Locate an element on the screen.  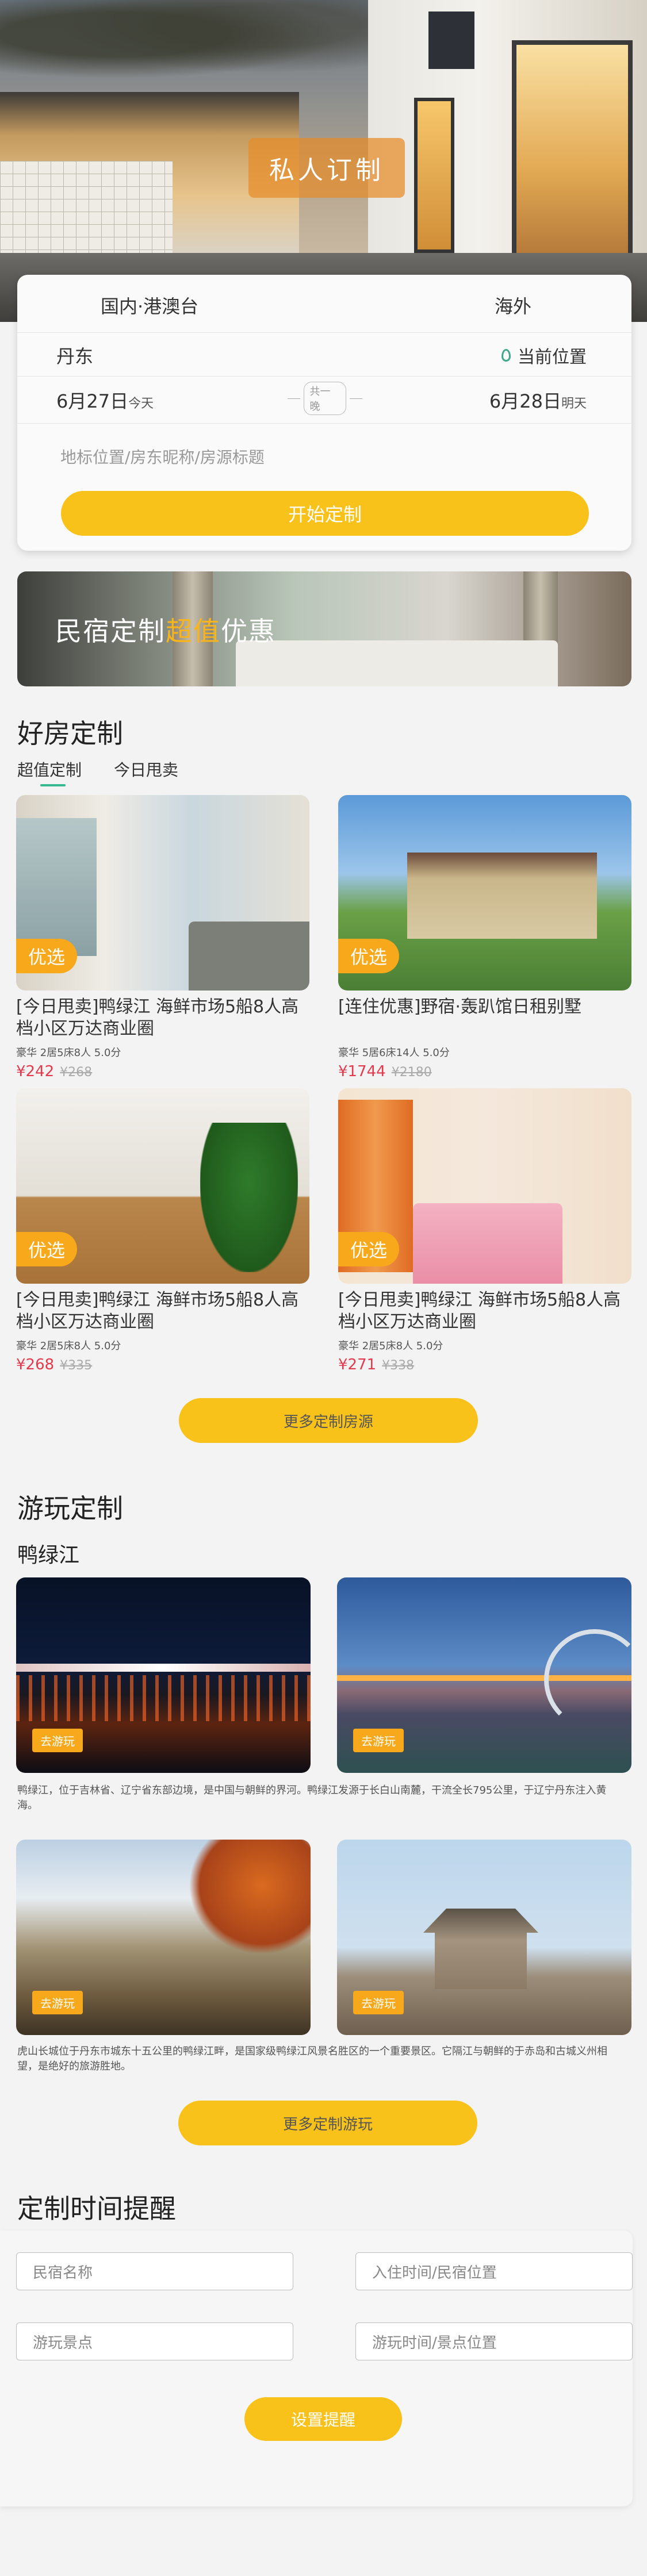
price-current: ¥1744 is located at coordinates (362, 1071).